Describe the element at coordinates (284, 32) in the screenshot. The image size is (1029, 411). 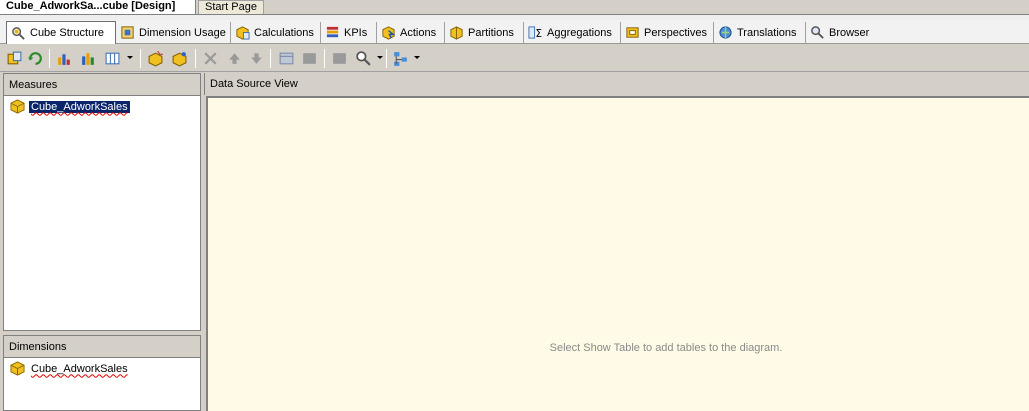
I see `tab-label: Calculations` at that location.